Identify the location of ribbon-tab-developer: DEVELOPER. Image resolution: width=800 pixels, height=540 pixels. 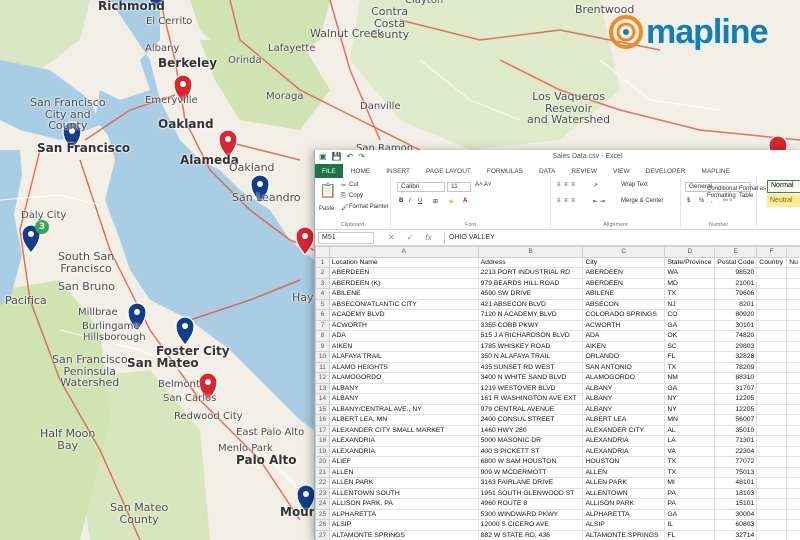
(666, 171).